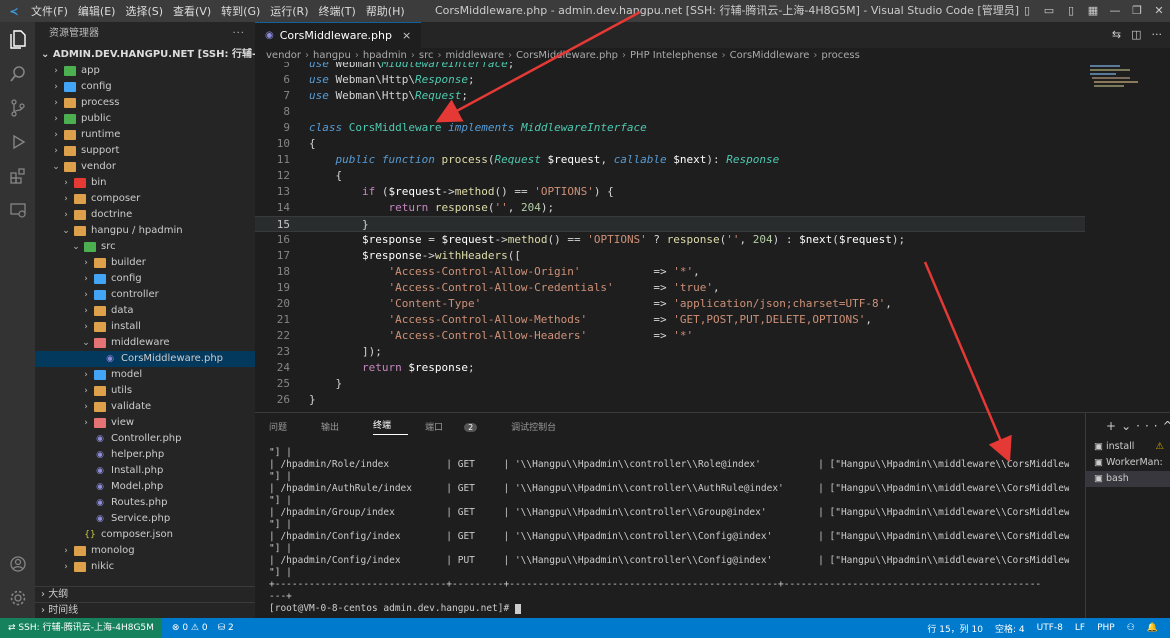  What do you see at coordinates (145, 71) in the screenshot?
I see `tree-item: › app` at bounding box center [145, 71].